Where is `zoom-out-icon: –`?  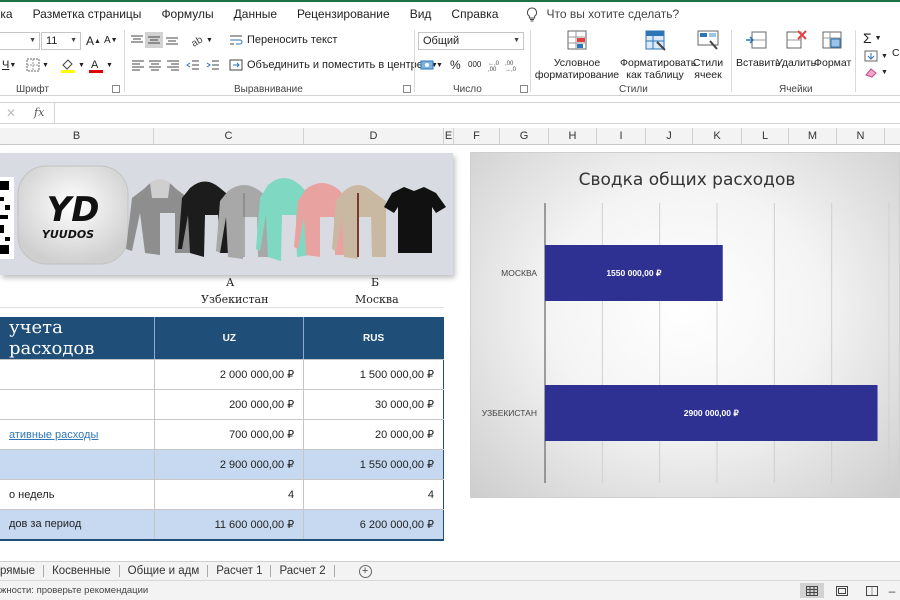 zoom-out-icon: – is located at coordinates (892, 590).